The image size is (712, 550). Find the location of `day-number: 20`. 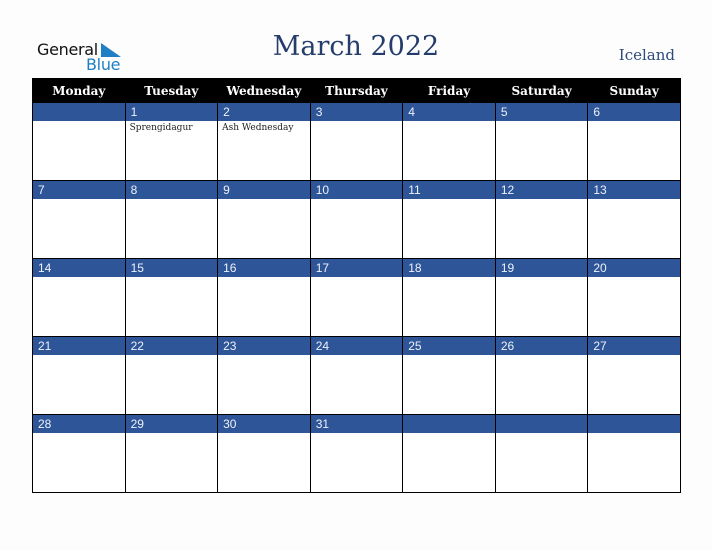

day-number: 20 is located at coordinates (634, 268).